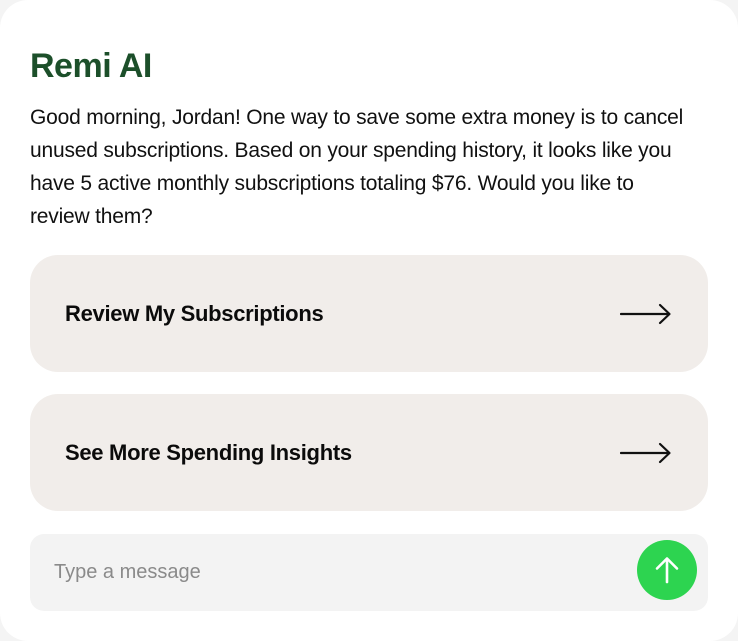 The image size is (738, 641). What do you see at coordinates (194, 313) in the screenshot?
I see `review-subscriptions-label: Review My Subscriptions` at bounding box center [194, 313].